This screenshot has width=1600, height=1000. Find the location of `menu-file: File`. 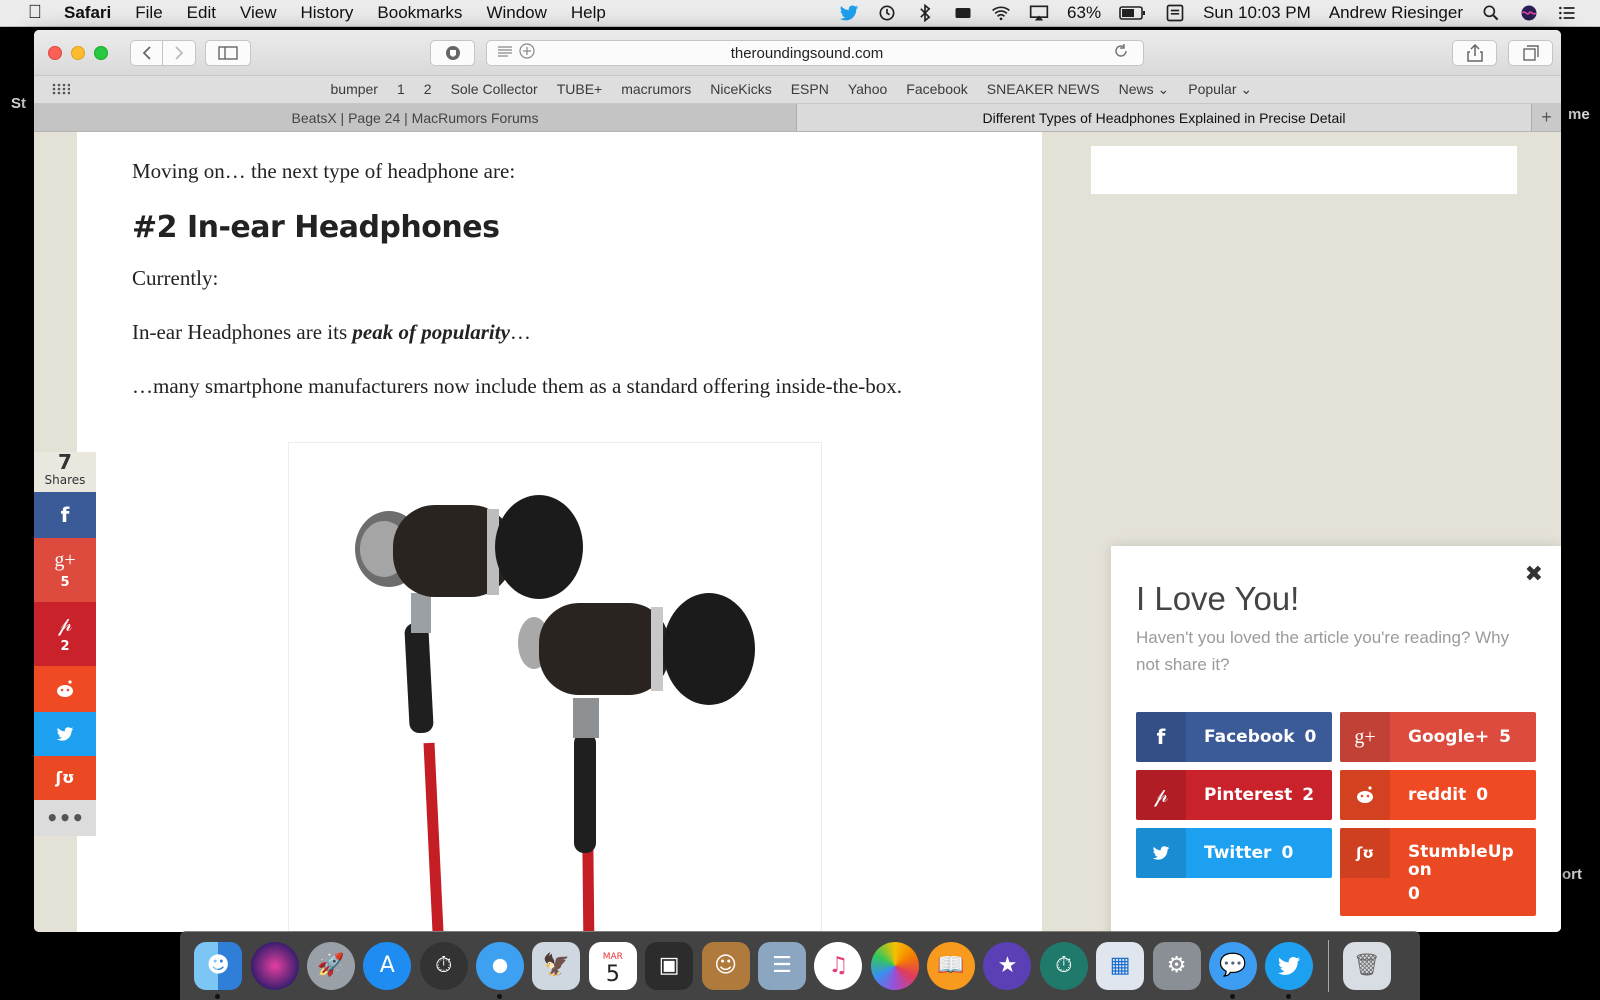

menu-file: File is located at coordinates (148, 13).